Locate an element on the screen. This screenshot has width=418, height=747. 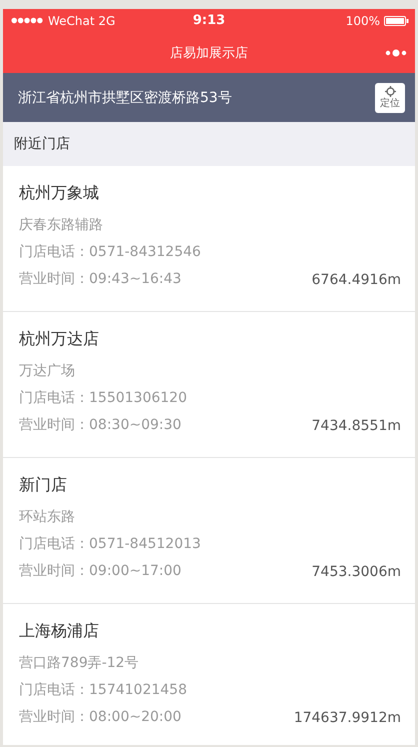
store-name: 杭州万达店 is located at coordinates (59, 339).